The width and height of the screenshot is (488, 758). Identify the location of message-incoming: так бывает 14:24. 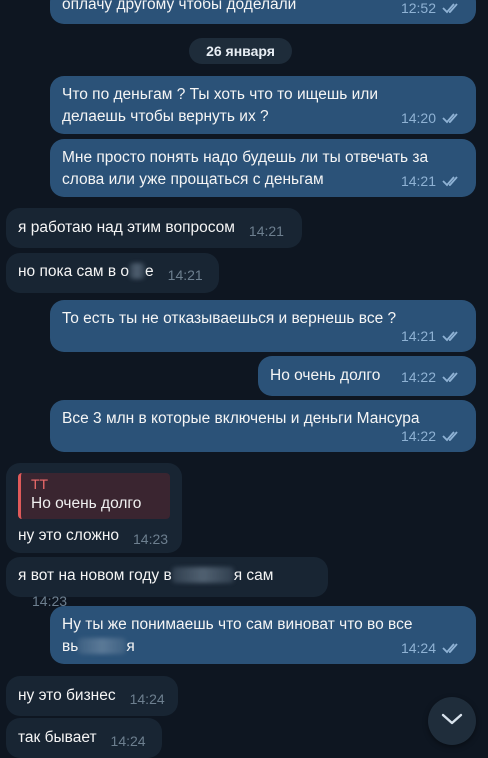
(84, 738).